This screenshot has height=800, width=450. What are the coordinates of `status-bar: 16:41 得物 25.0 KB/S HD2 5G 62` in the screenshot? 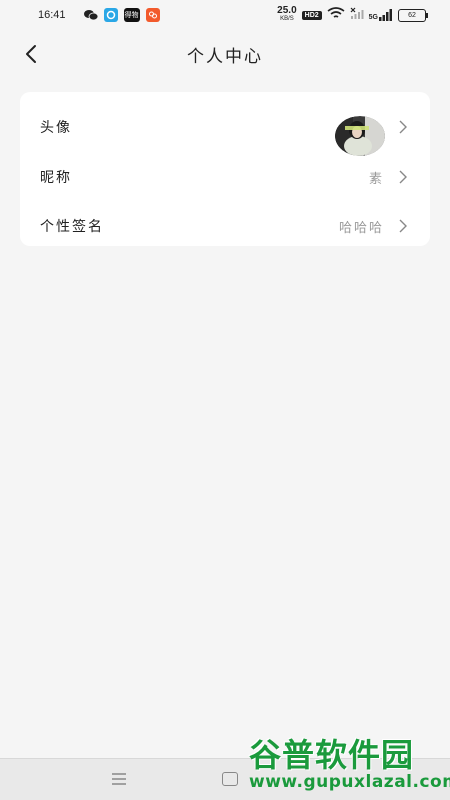 It's located at (225, 15).